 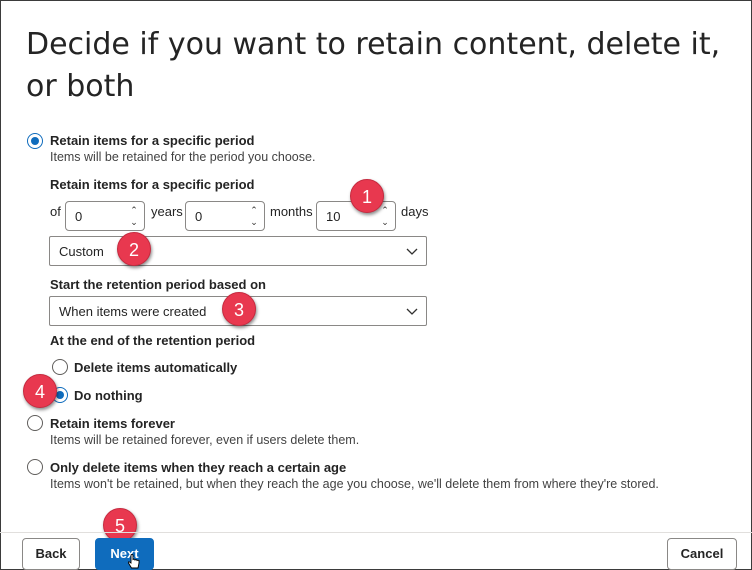 I want to click on retention-start-heading: Start the retention period based on, so click(x=158, y=284).